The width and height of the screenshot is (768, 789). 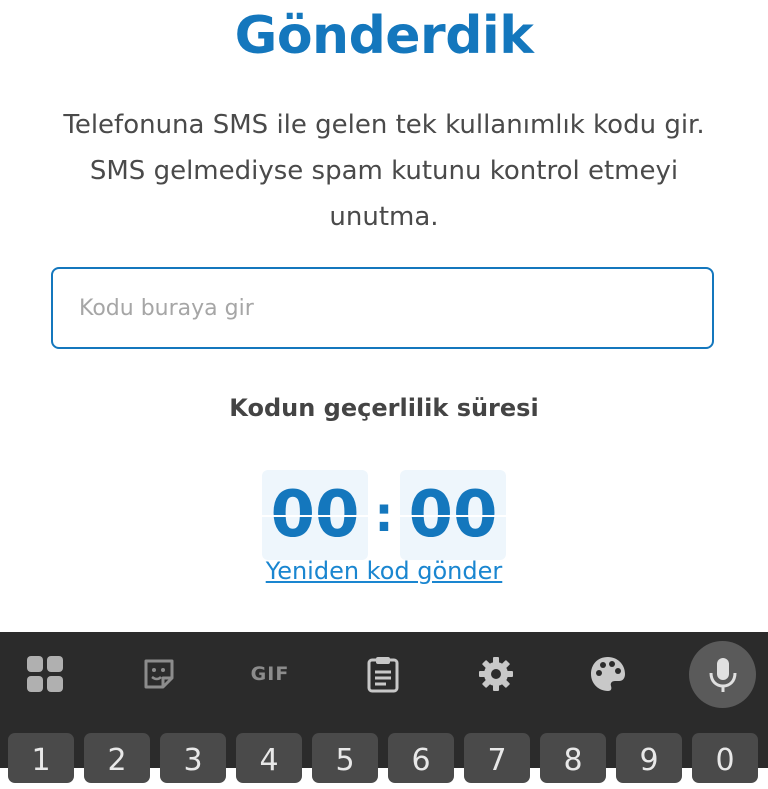 I want to click on timer-seconds: 00, so click(x=453, y=515).